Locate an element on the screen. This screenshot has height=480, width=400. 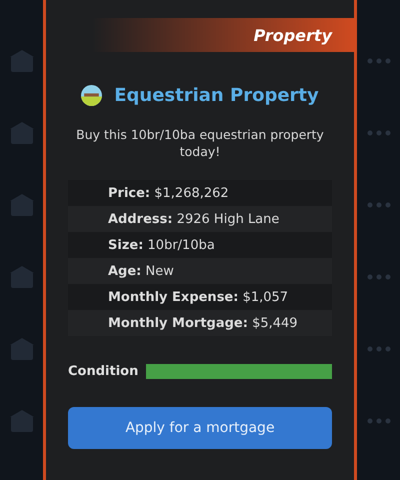
mortgage-button: Apply for a mortgage is located at coordinates (200, 428).